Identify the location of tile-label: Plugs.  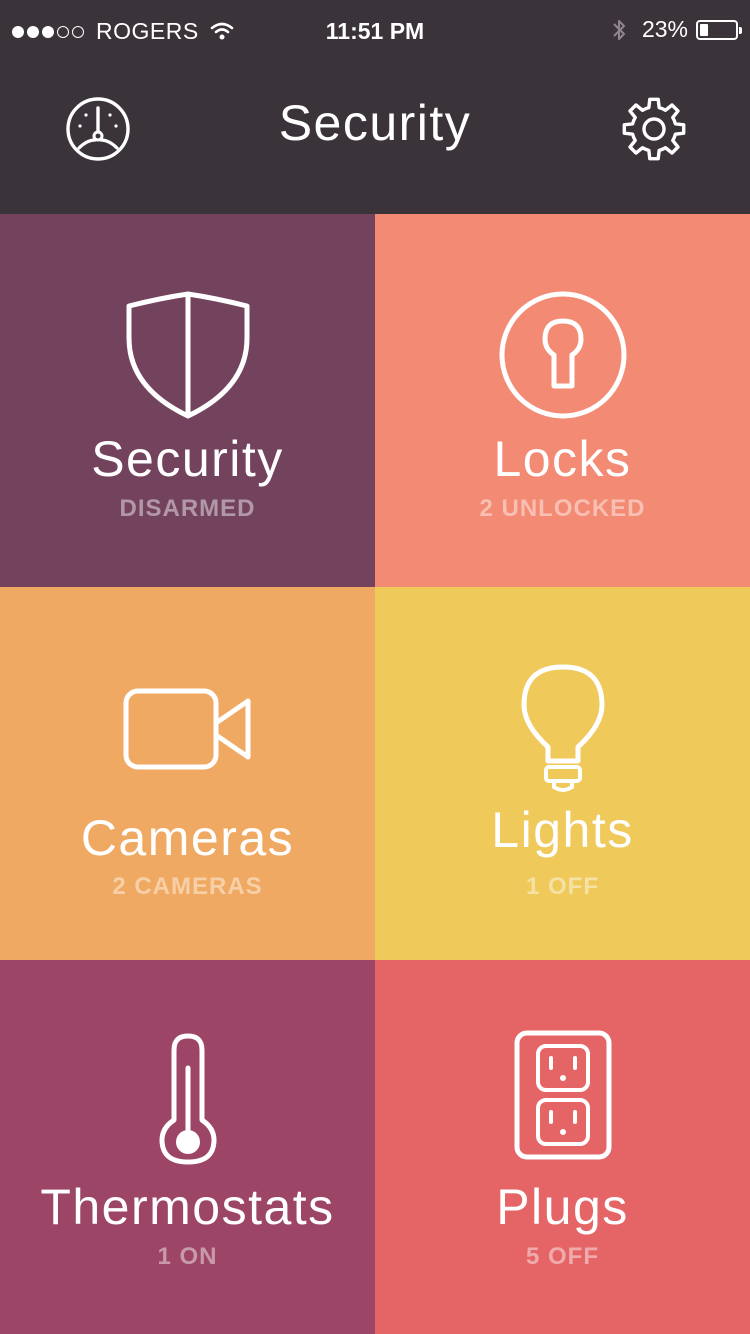
(562, 1207).